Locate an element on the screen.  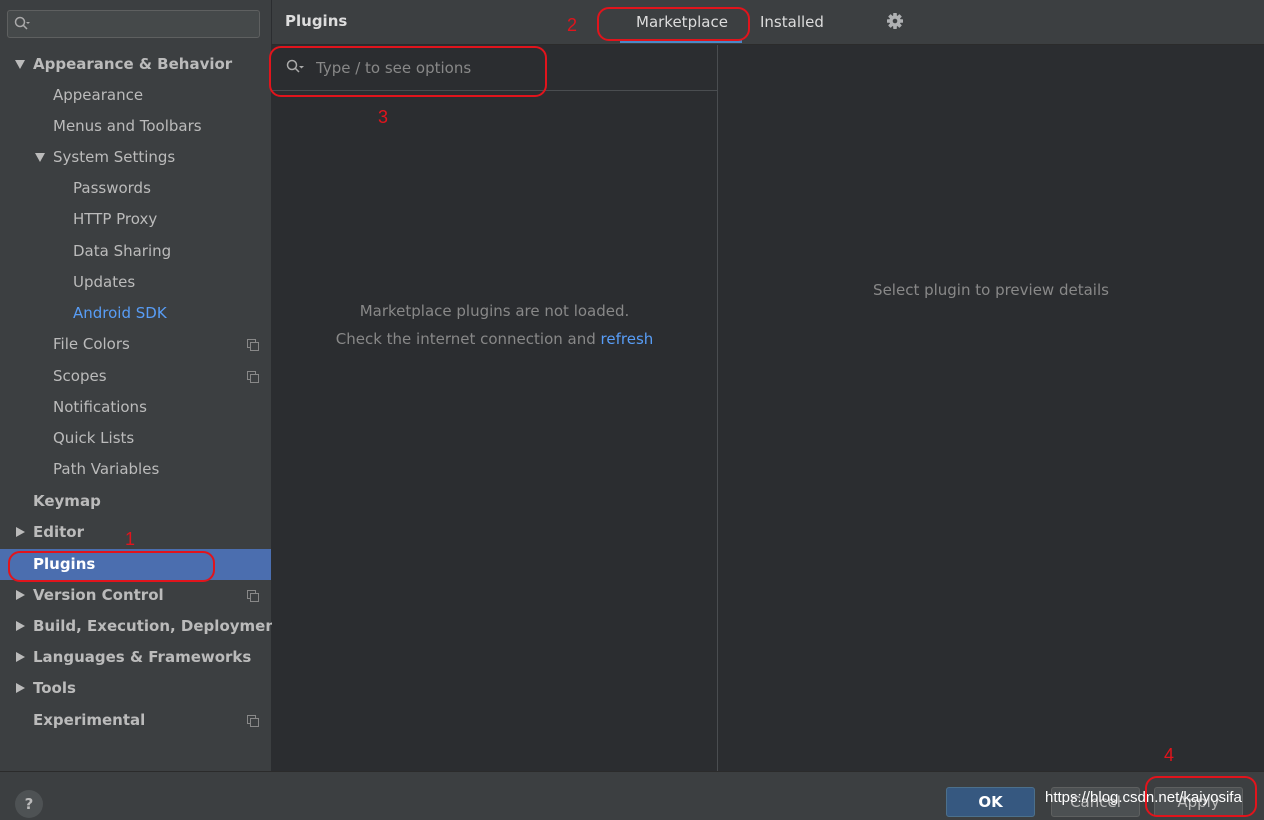
tree-item-experimental: Experimental is located at coordinates (135, 720).